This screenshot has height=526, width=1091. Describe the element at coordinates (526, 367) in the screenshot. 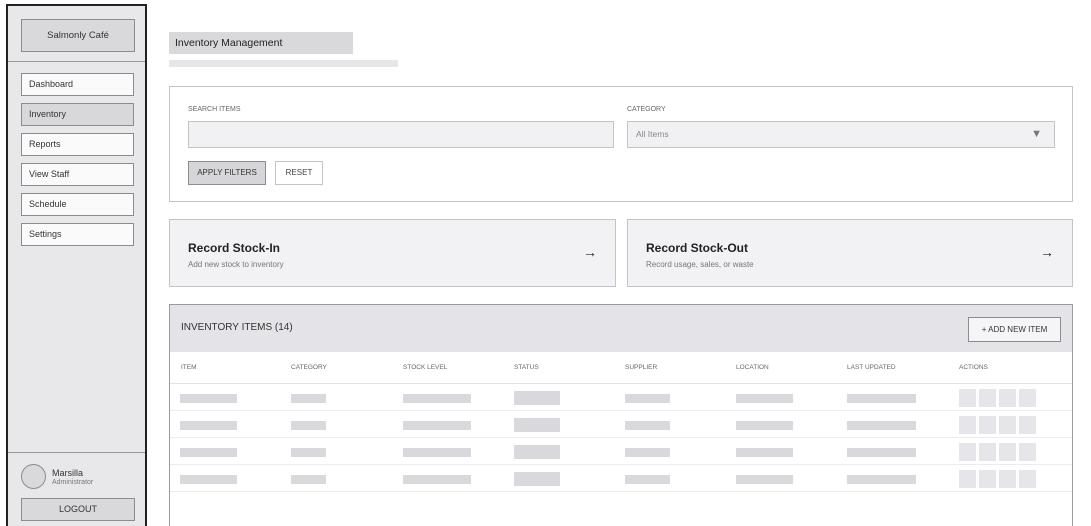

I see `column-header-status: STATUS` at that location.